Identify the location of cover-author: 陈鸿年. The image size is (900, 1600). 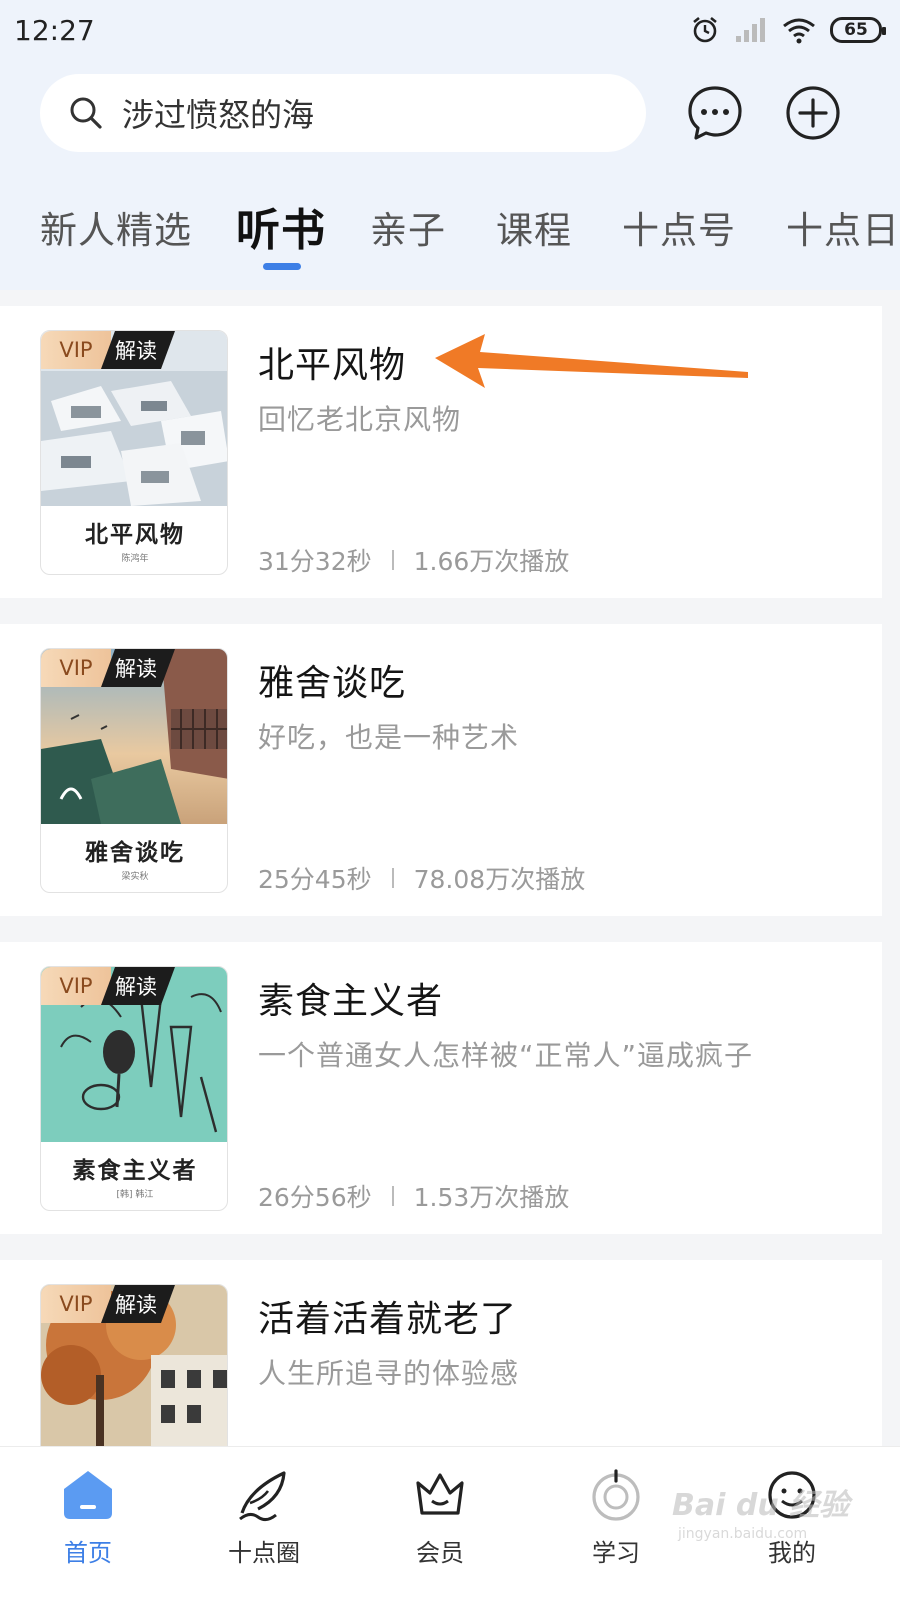
(135, 559).